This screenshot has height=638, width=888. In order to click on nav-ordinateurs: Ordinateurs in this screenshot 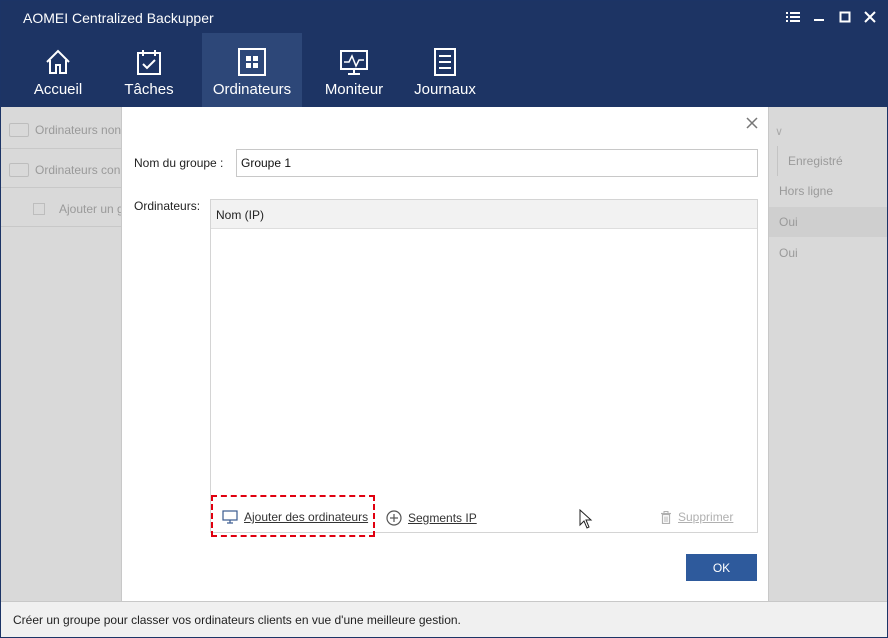, I will do `click(252, 70)`.